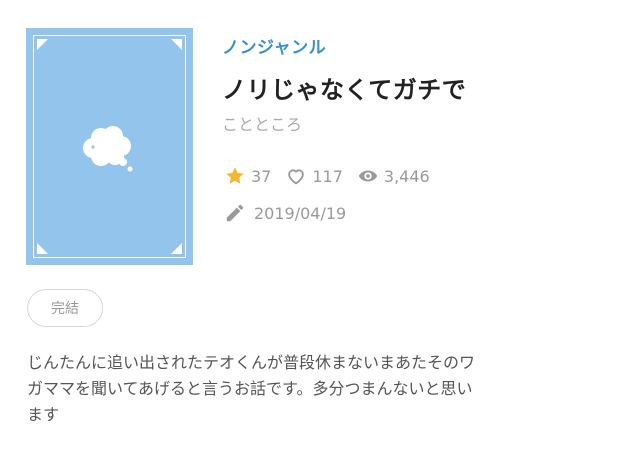 Image resolution: width=624 pixels, height=454 pixels. I want to click on stats-row: 37 117 3,446, so click(334, 176).